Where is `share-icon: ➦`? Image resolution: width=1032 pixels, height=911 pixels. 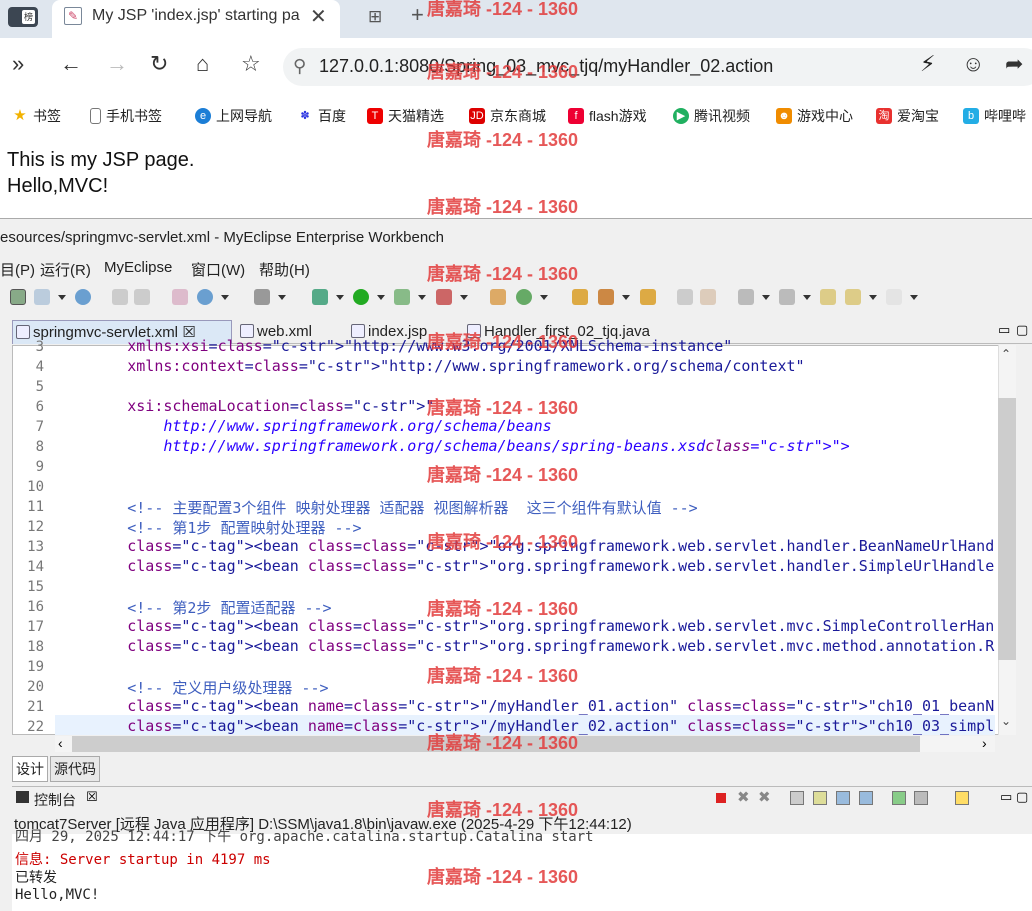
share-icon: ➦ is located at coordinates (1014, 64).